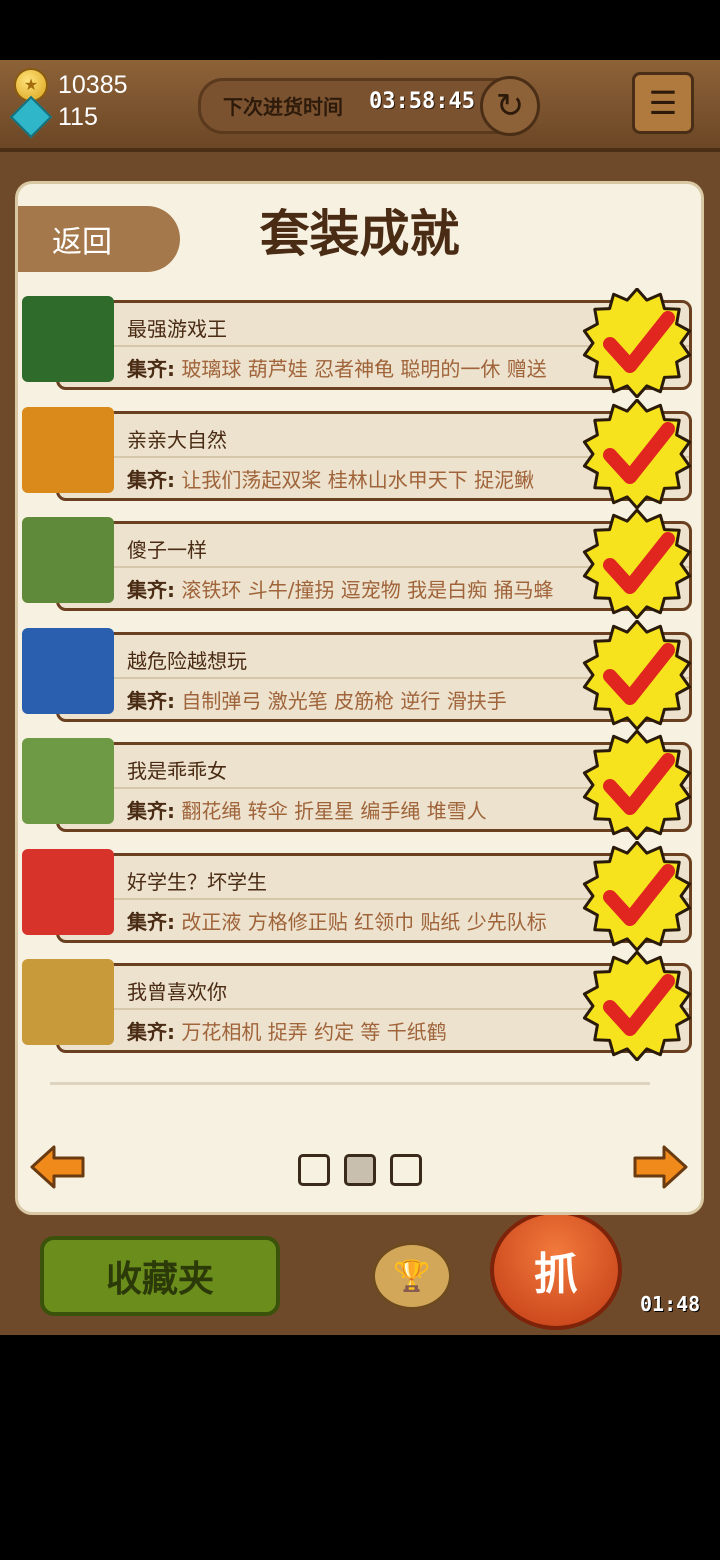 The height and width of the screenshot is (1560, 720). I want to click on set-requirements: 集齐: 让我们荡起双桨 桂林山水甲天下 捉泥鳅, so click(330, 478).